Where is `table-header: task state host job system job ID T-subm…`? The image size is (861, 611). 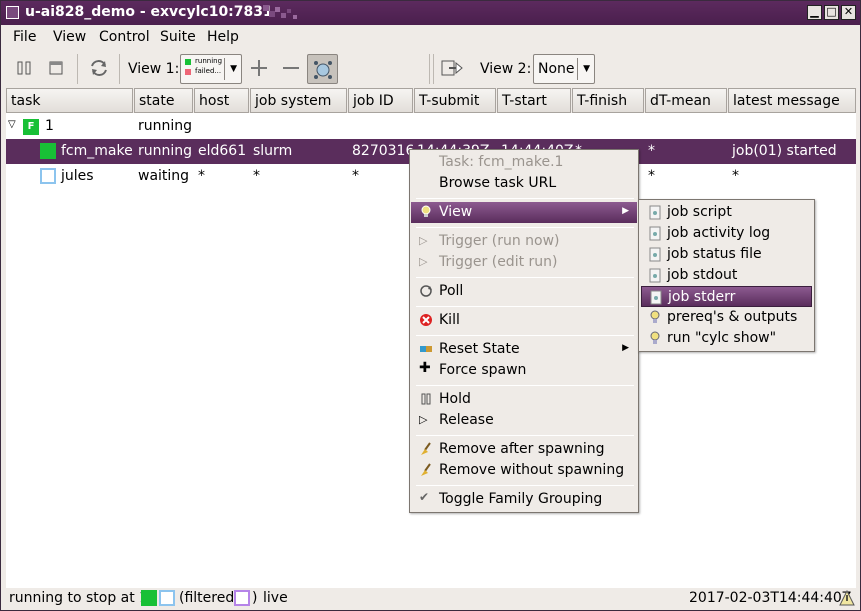
table-header: task state host job system job ID T-subm… is located at coordinates (431, 100).